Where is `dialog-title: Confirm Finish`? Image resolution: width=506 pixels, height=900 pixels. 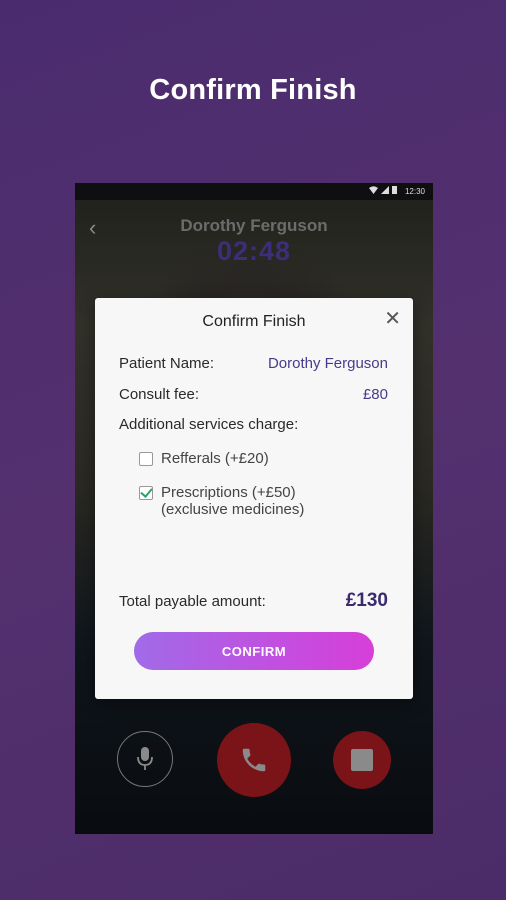
dialog-title: Confirm Finish is located at coordinates (254, 321).